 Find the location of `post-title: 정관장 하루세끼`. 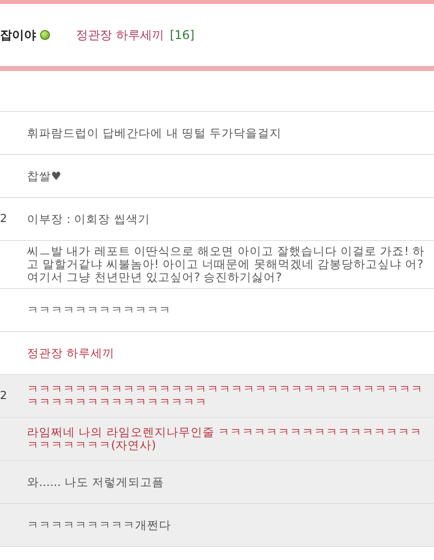

post-title: 정관장 하루세끼 is located at coordinates (120, 35).